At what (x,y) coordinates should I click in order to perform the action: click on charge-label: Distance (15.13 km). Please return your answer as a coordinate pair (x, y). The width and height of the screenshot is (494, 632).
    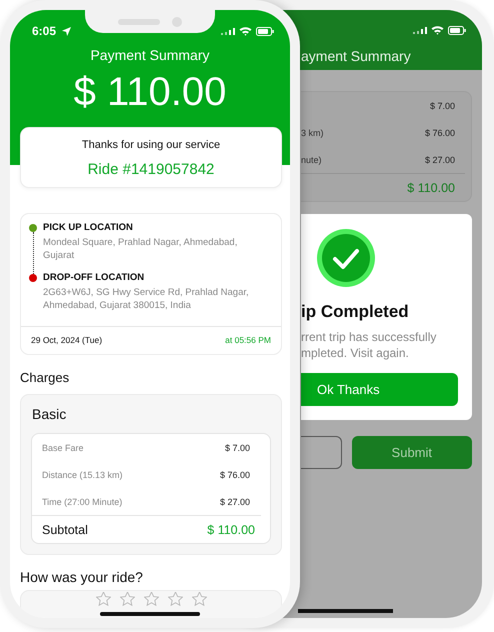
    Looking at the image, I should click on (82, 475).